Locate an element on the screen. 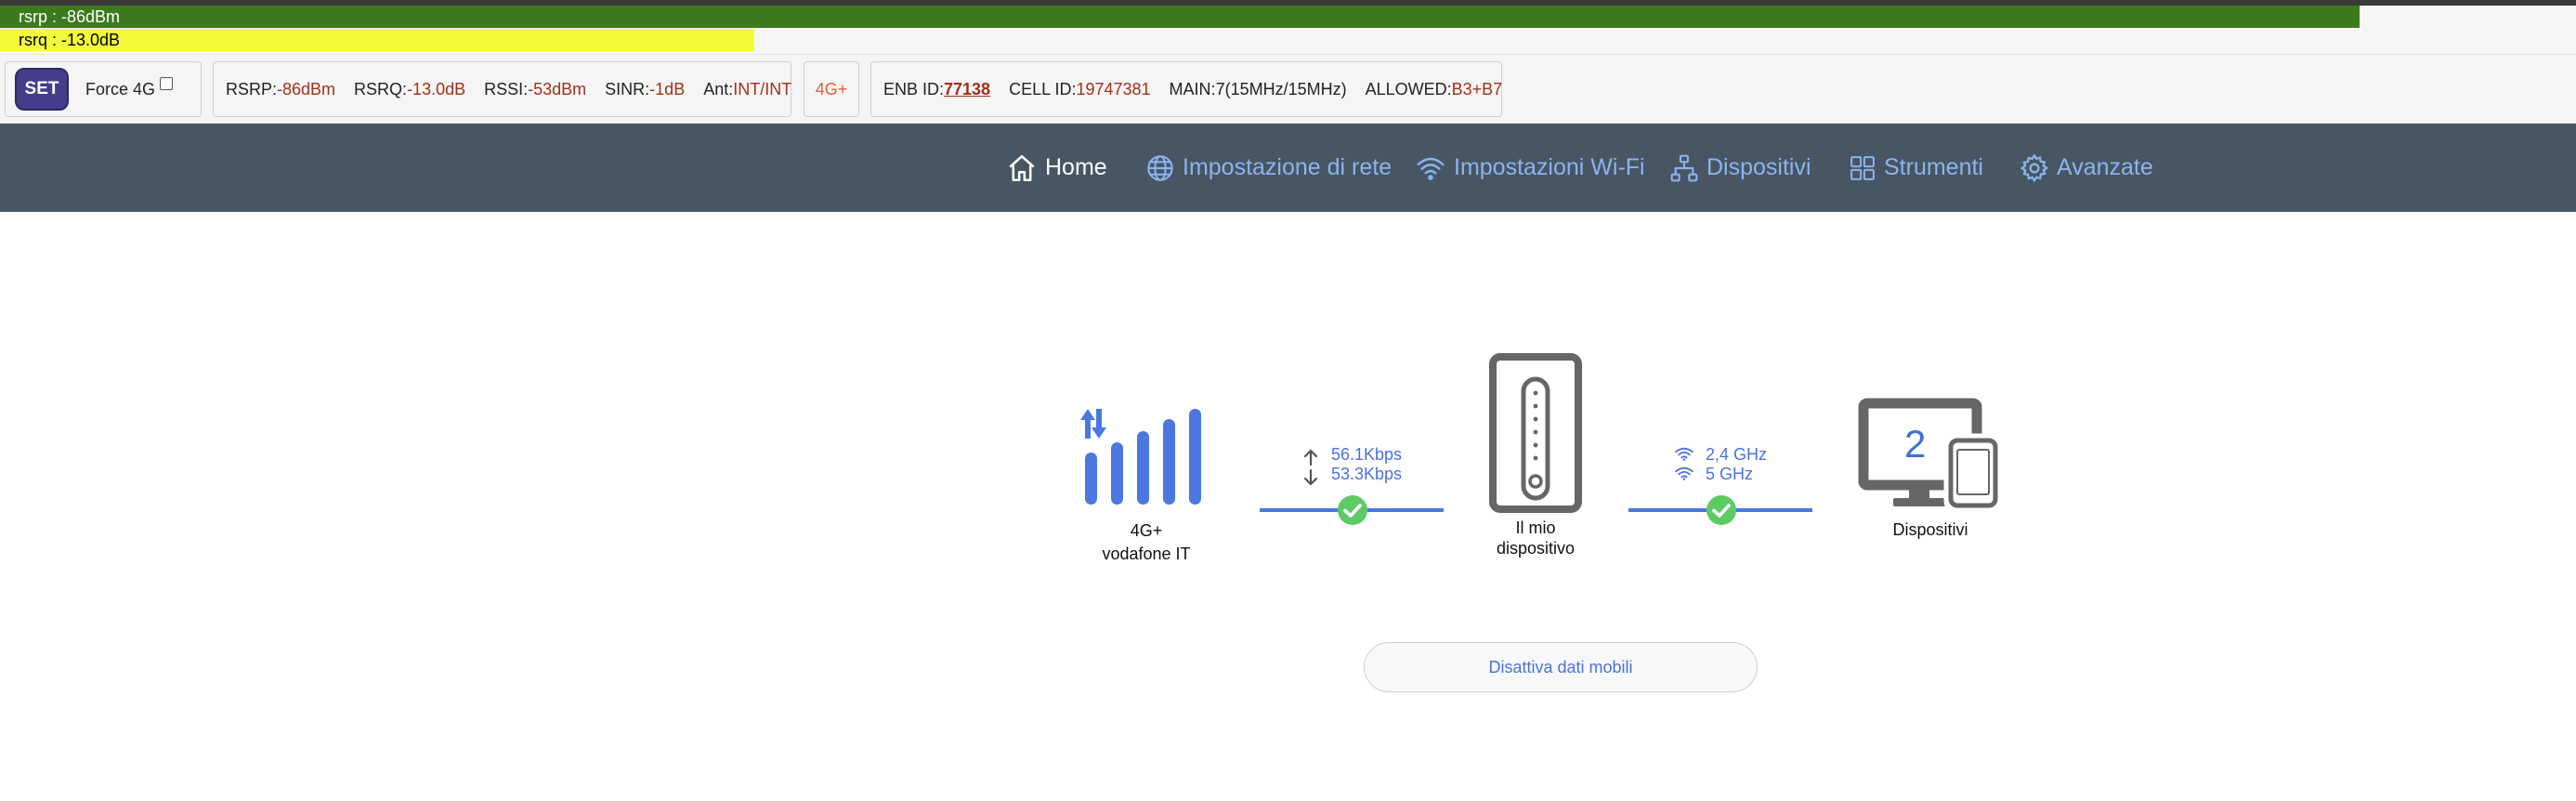 This screenshot has width=2576, height=801. network-tree-icon is located at coordinates (1684, 167).